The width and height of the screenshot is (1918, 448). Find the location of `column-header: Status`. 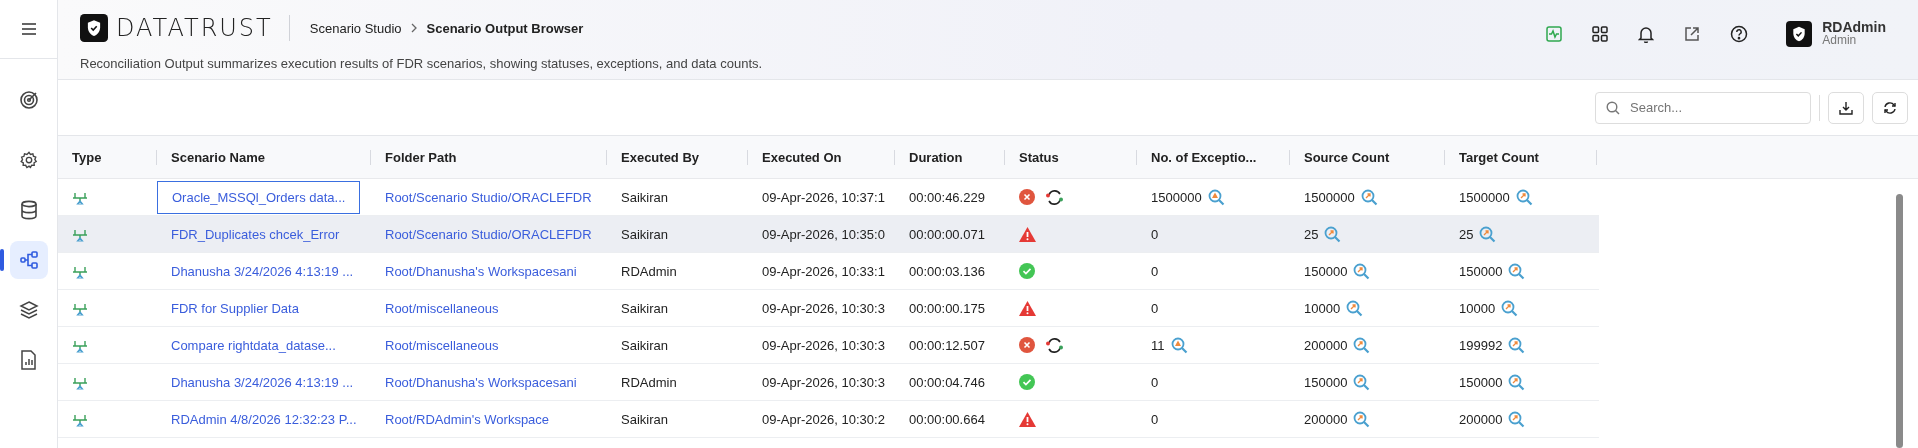

column-header: Status is located at coordinates (1071, 157).